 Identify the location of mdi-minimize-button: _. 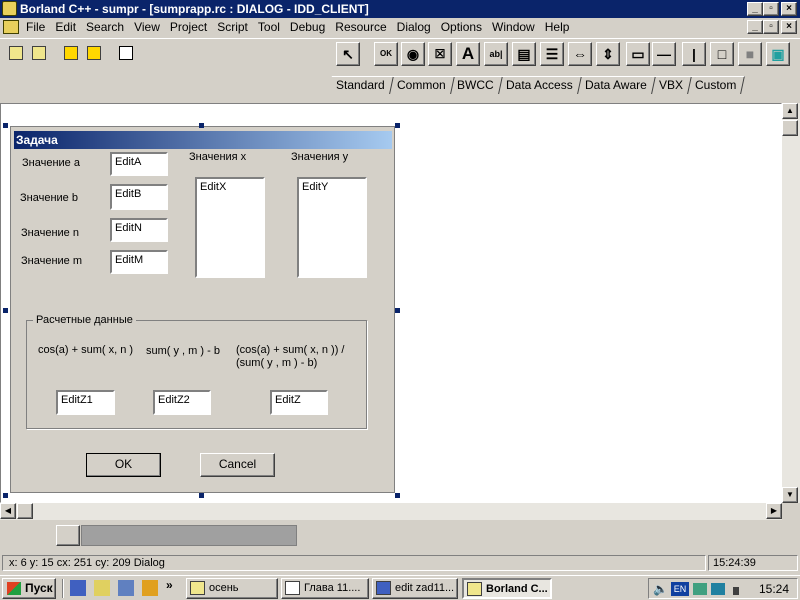
(755, 27).